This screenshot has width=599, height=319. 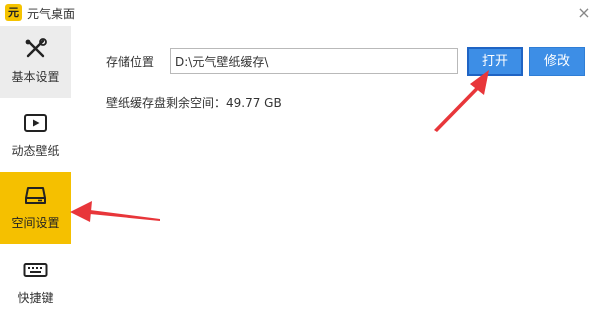 What do you see at coordinates (461, 101) in the screenshot?
I see `annotation-arrow-to-open-button` at bounding box center [461, 101].